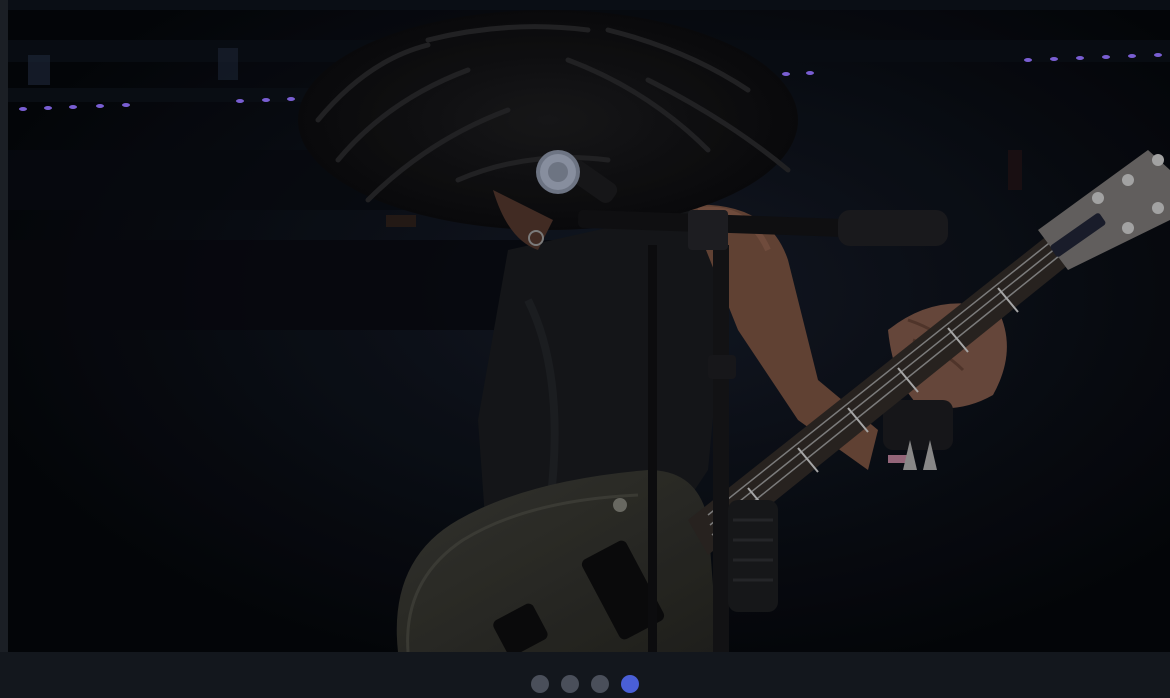 The width and height of the screenshot is (1170, 698). Describe the element at coordinates (4, 326) in the screenshot. I see `left-edge-strip` at that location.